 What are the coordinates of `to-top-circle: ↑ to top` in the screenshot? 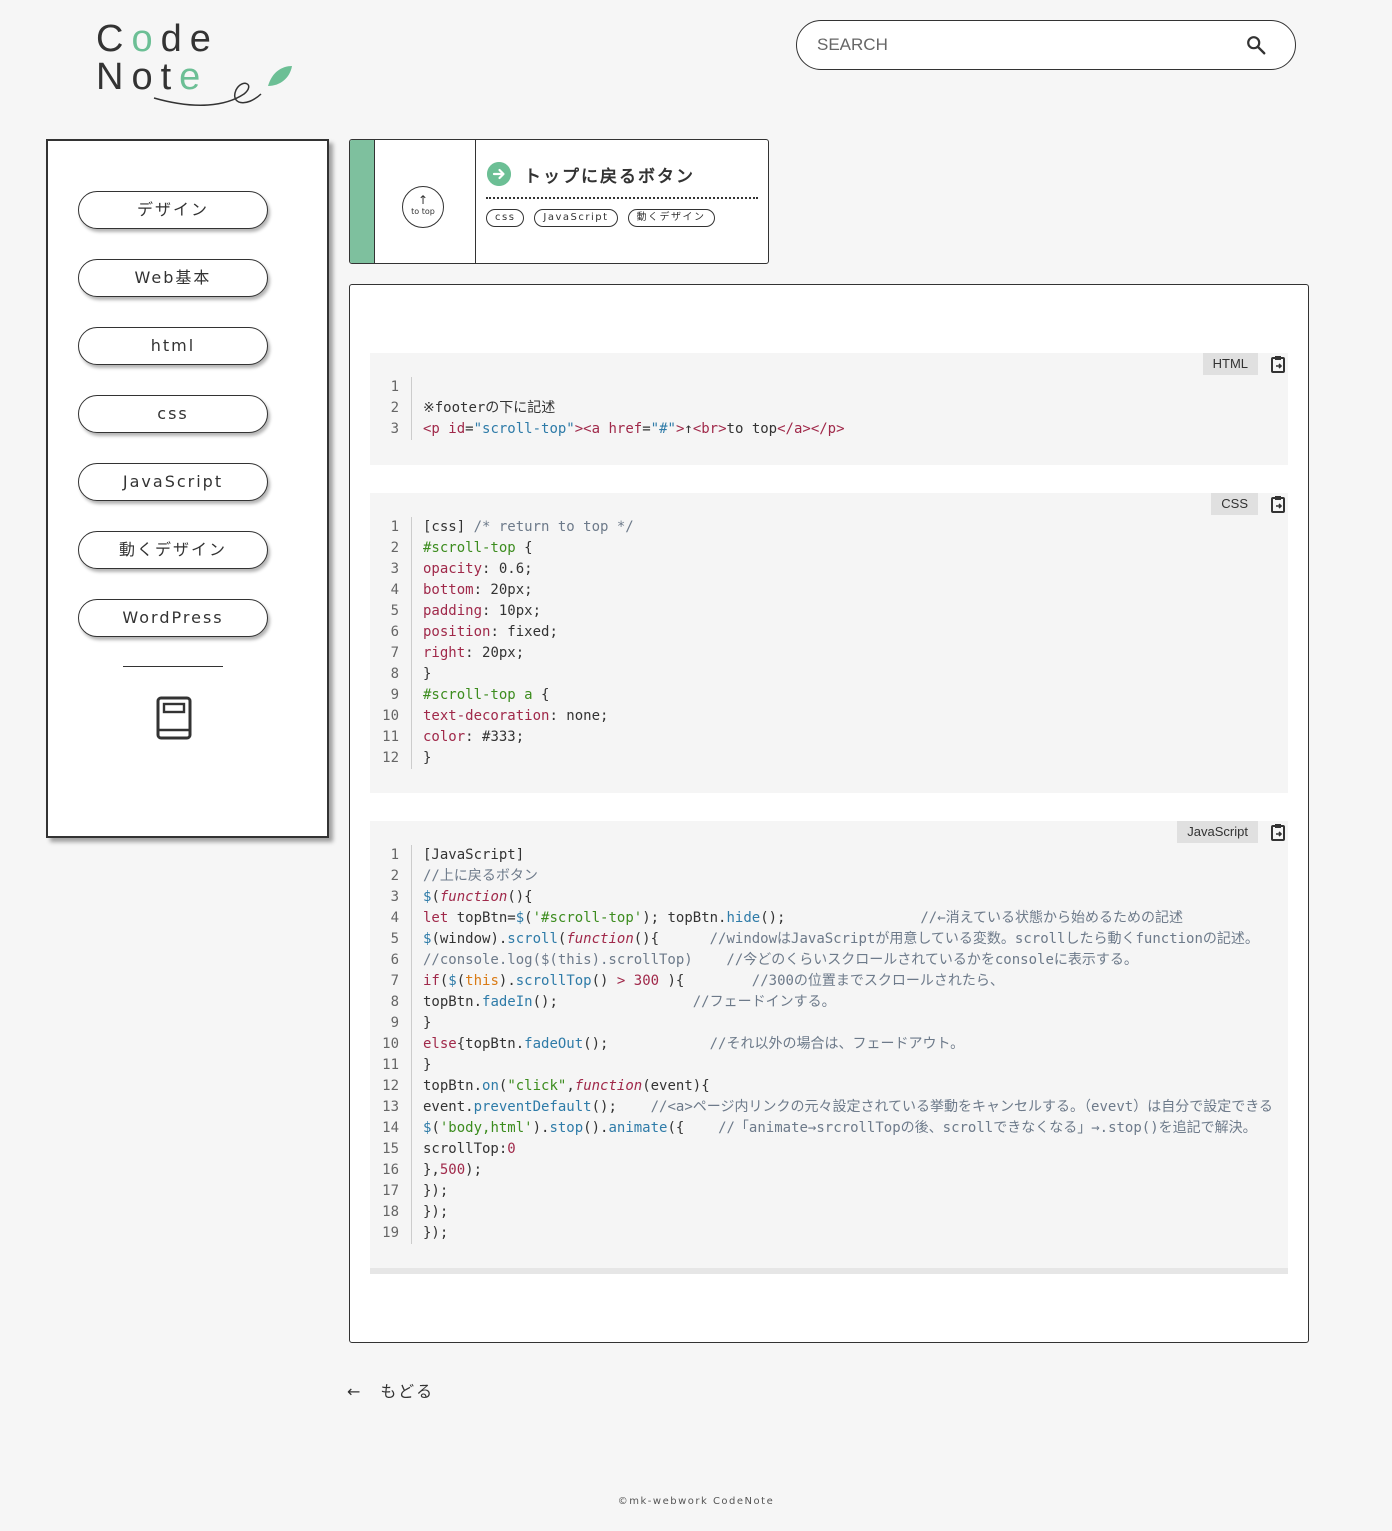 It's located at (423, 207).